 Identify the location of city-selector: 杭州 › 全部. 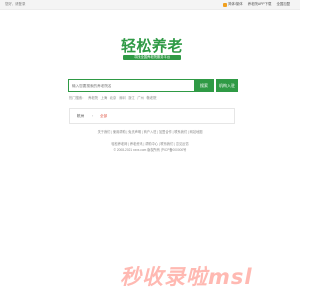
(152, 116).